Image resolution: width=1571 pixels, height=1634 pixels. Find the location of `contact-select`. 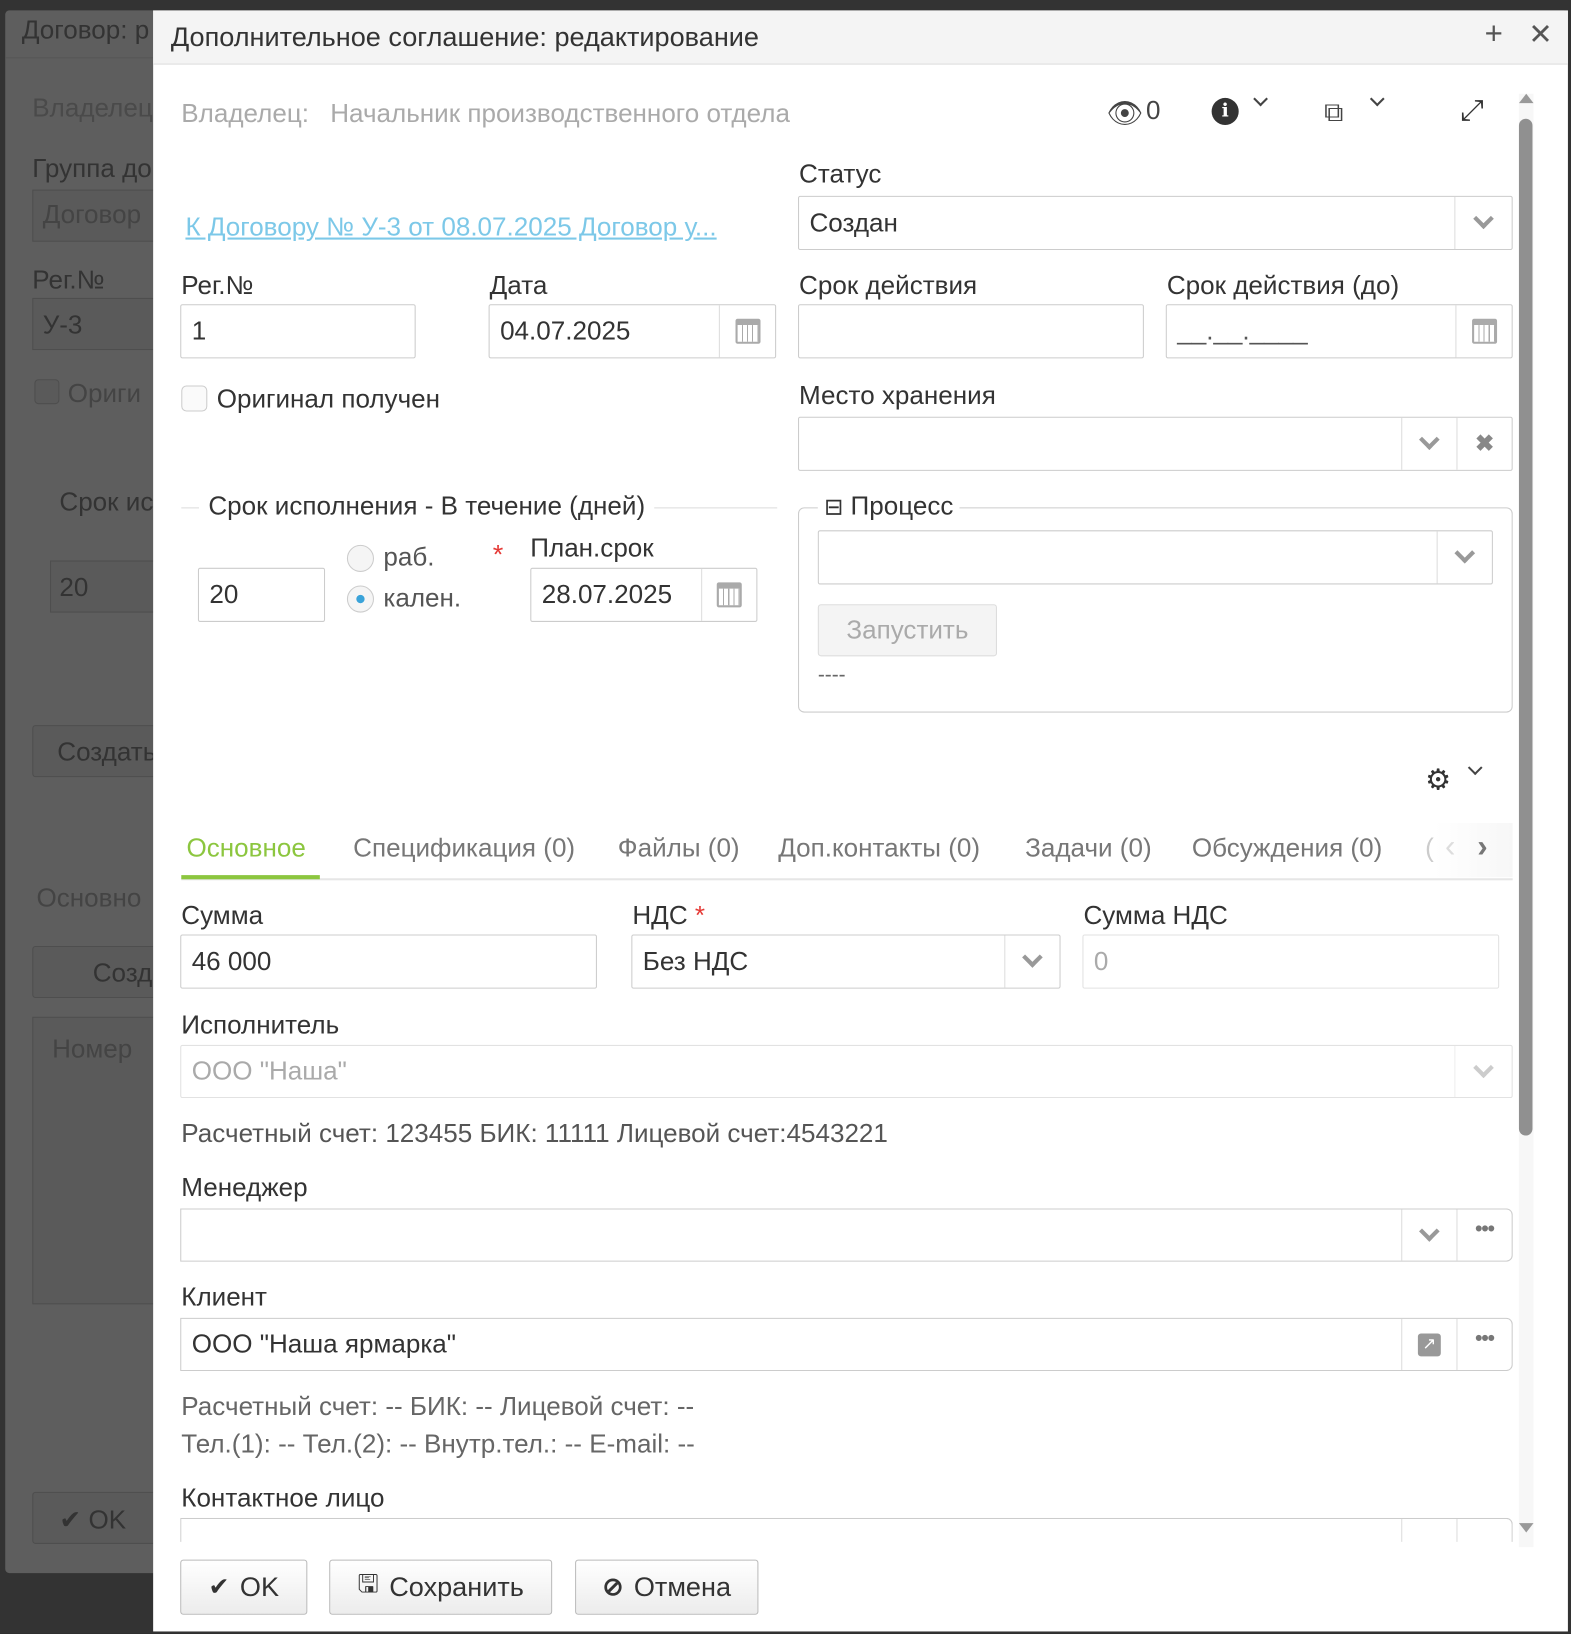

contact-select is located at coordinates (846, 1529).